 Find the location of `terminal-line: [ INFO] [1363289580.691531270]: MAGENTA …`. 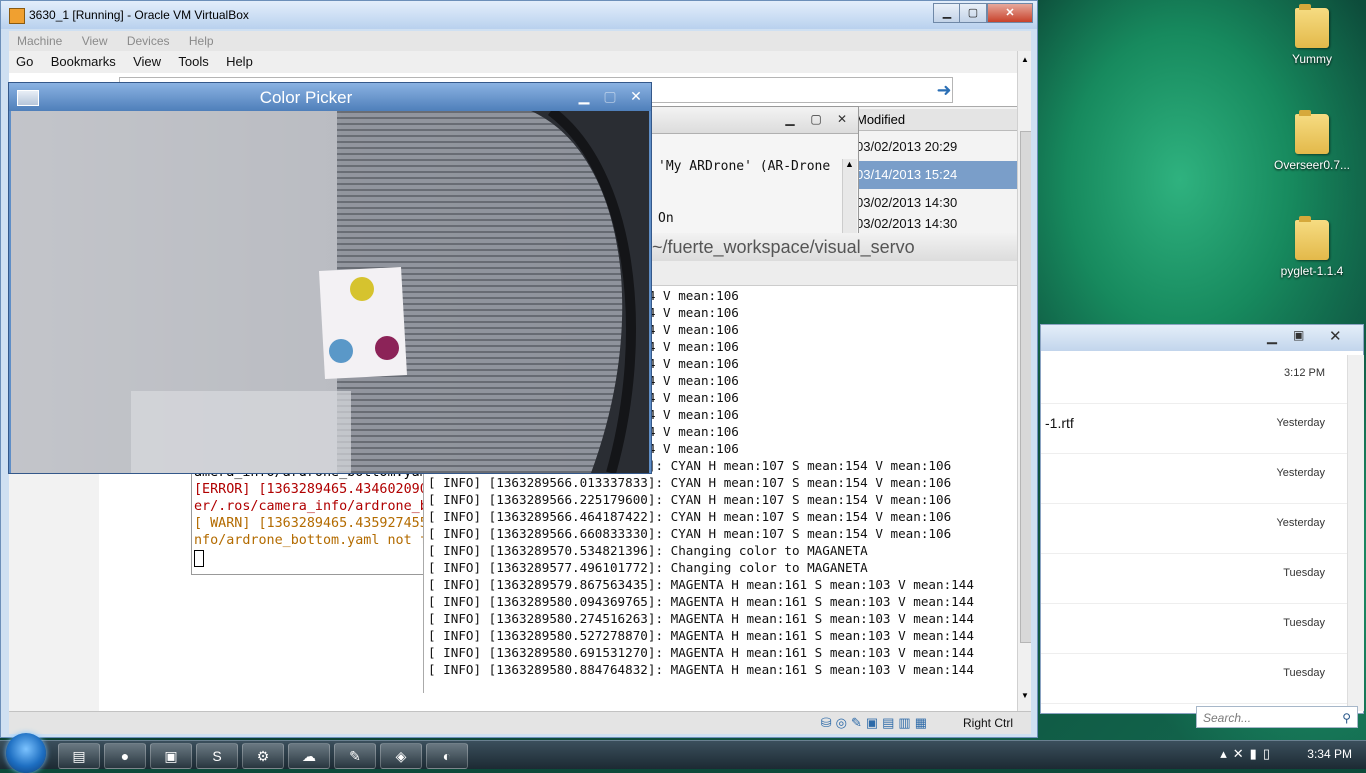

terminal-line: [ INFO] [1363289580.691531270]: MAGENTA … is located at coordinates (701, 652).